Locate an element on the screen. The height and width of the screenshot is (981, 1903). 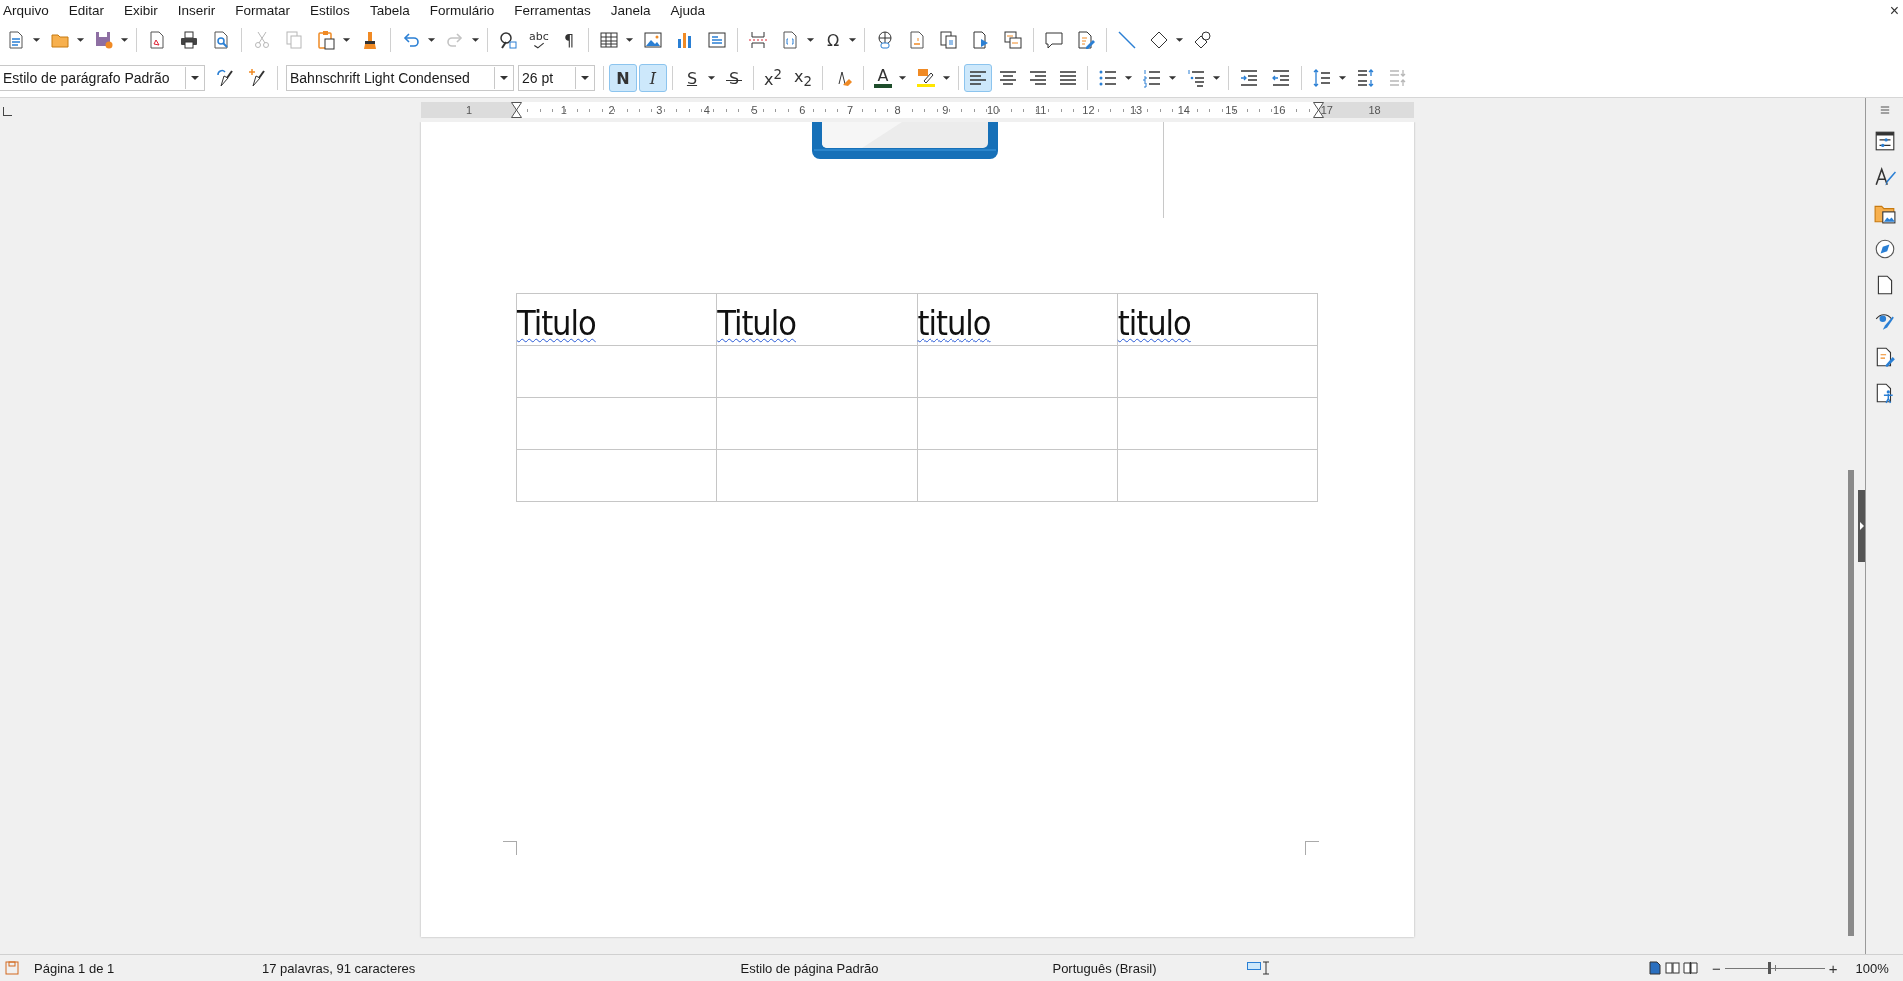
book-view-icon is located at coordinates (1690, 968).